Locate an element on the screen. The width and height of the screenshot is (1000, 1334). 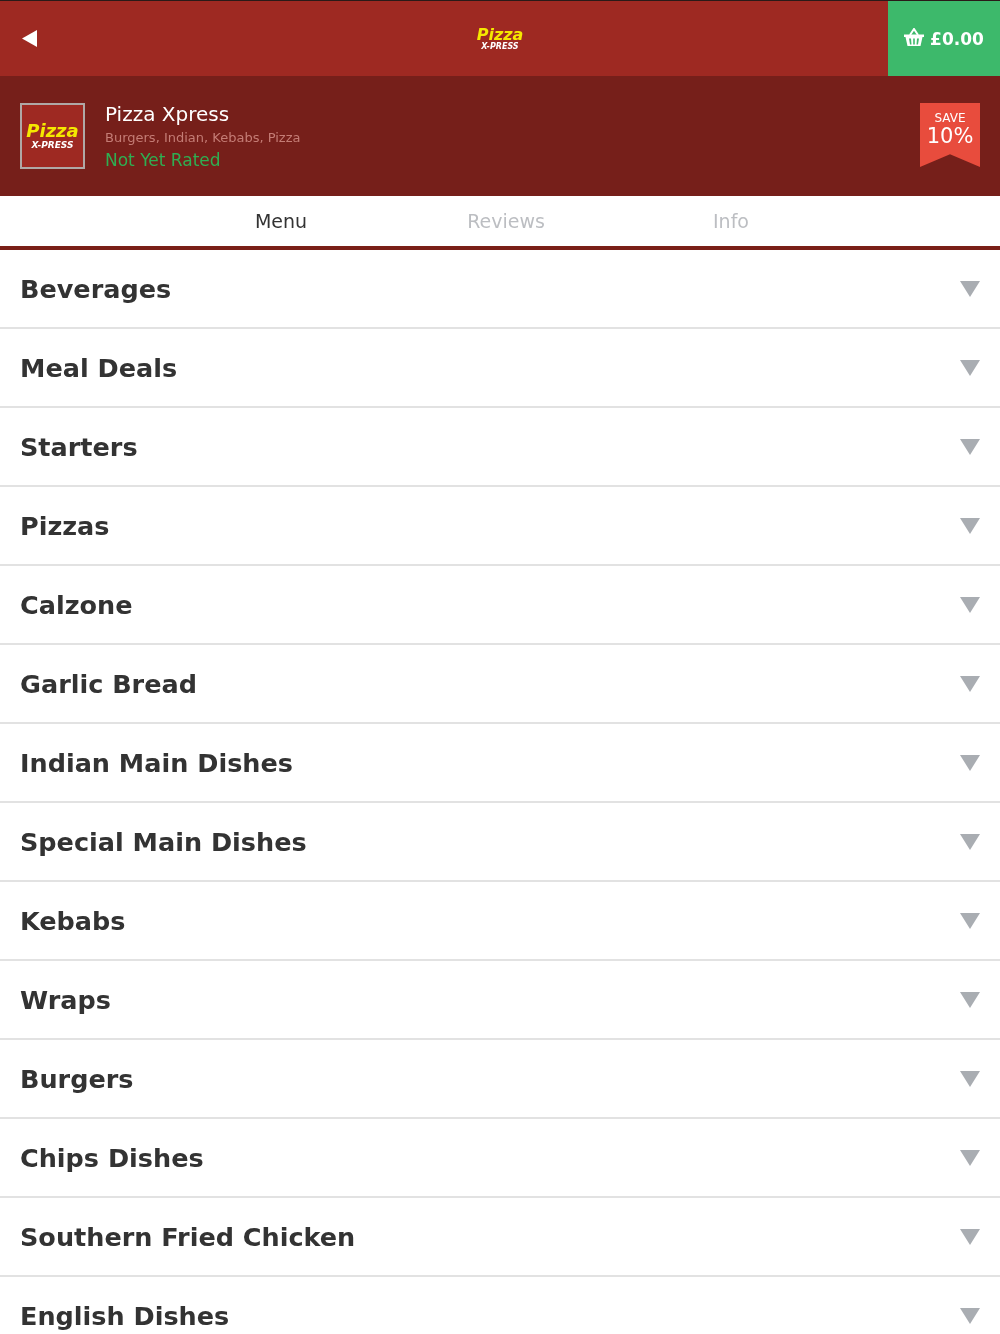
restaurant-name: Pizza Xpress is located at coordinates (167, 113).